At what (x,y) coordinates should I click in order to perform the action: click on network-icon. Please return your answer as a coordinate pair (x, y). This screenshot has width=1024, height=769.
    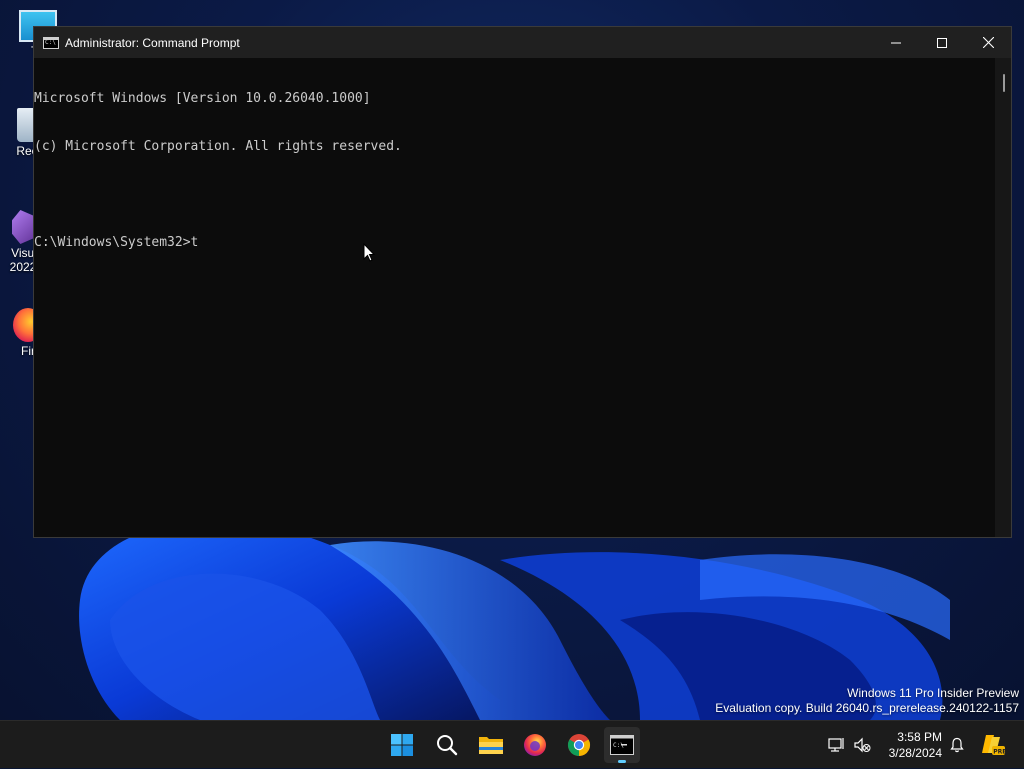
    Looking at the image, I should click on (836, 745).